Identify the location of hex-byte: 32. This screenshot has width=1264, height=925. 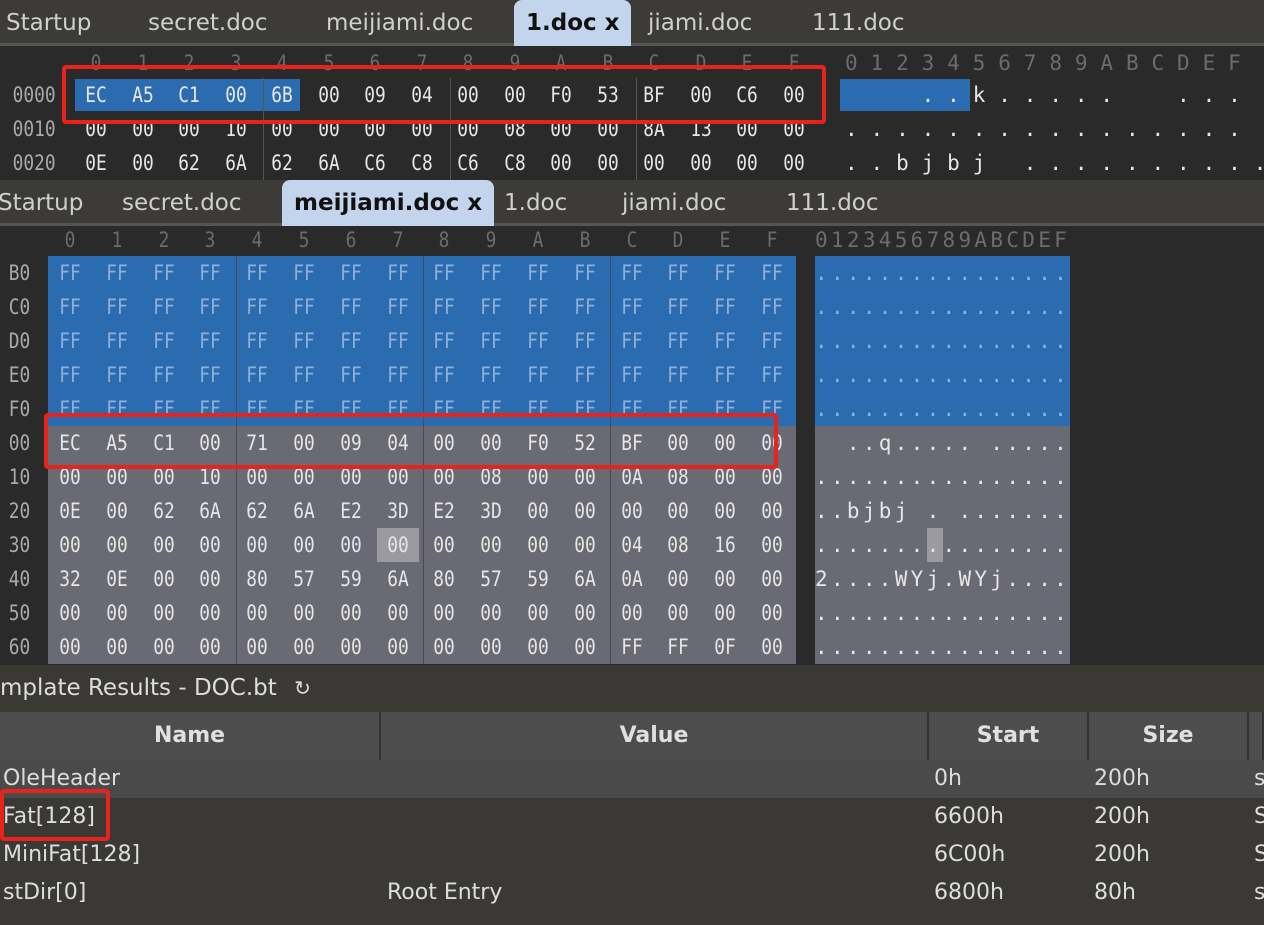
(69, 579).